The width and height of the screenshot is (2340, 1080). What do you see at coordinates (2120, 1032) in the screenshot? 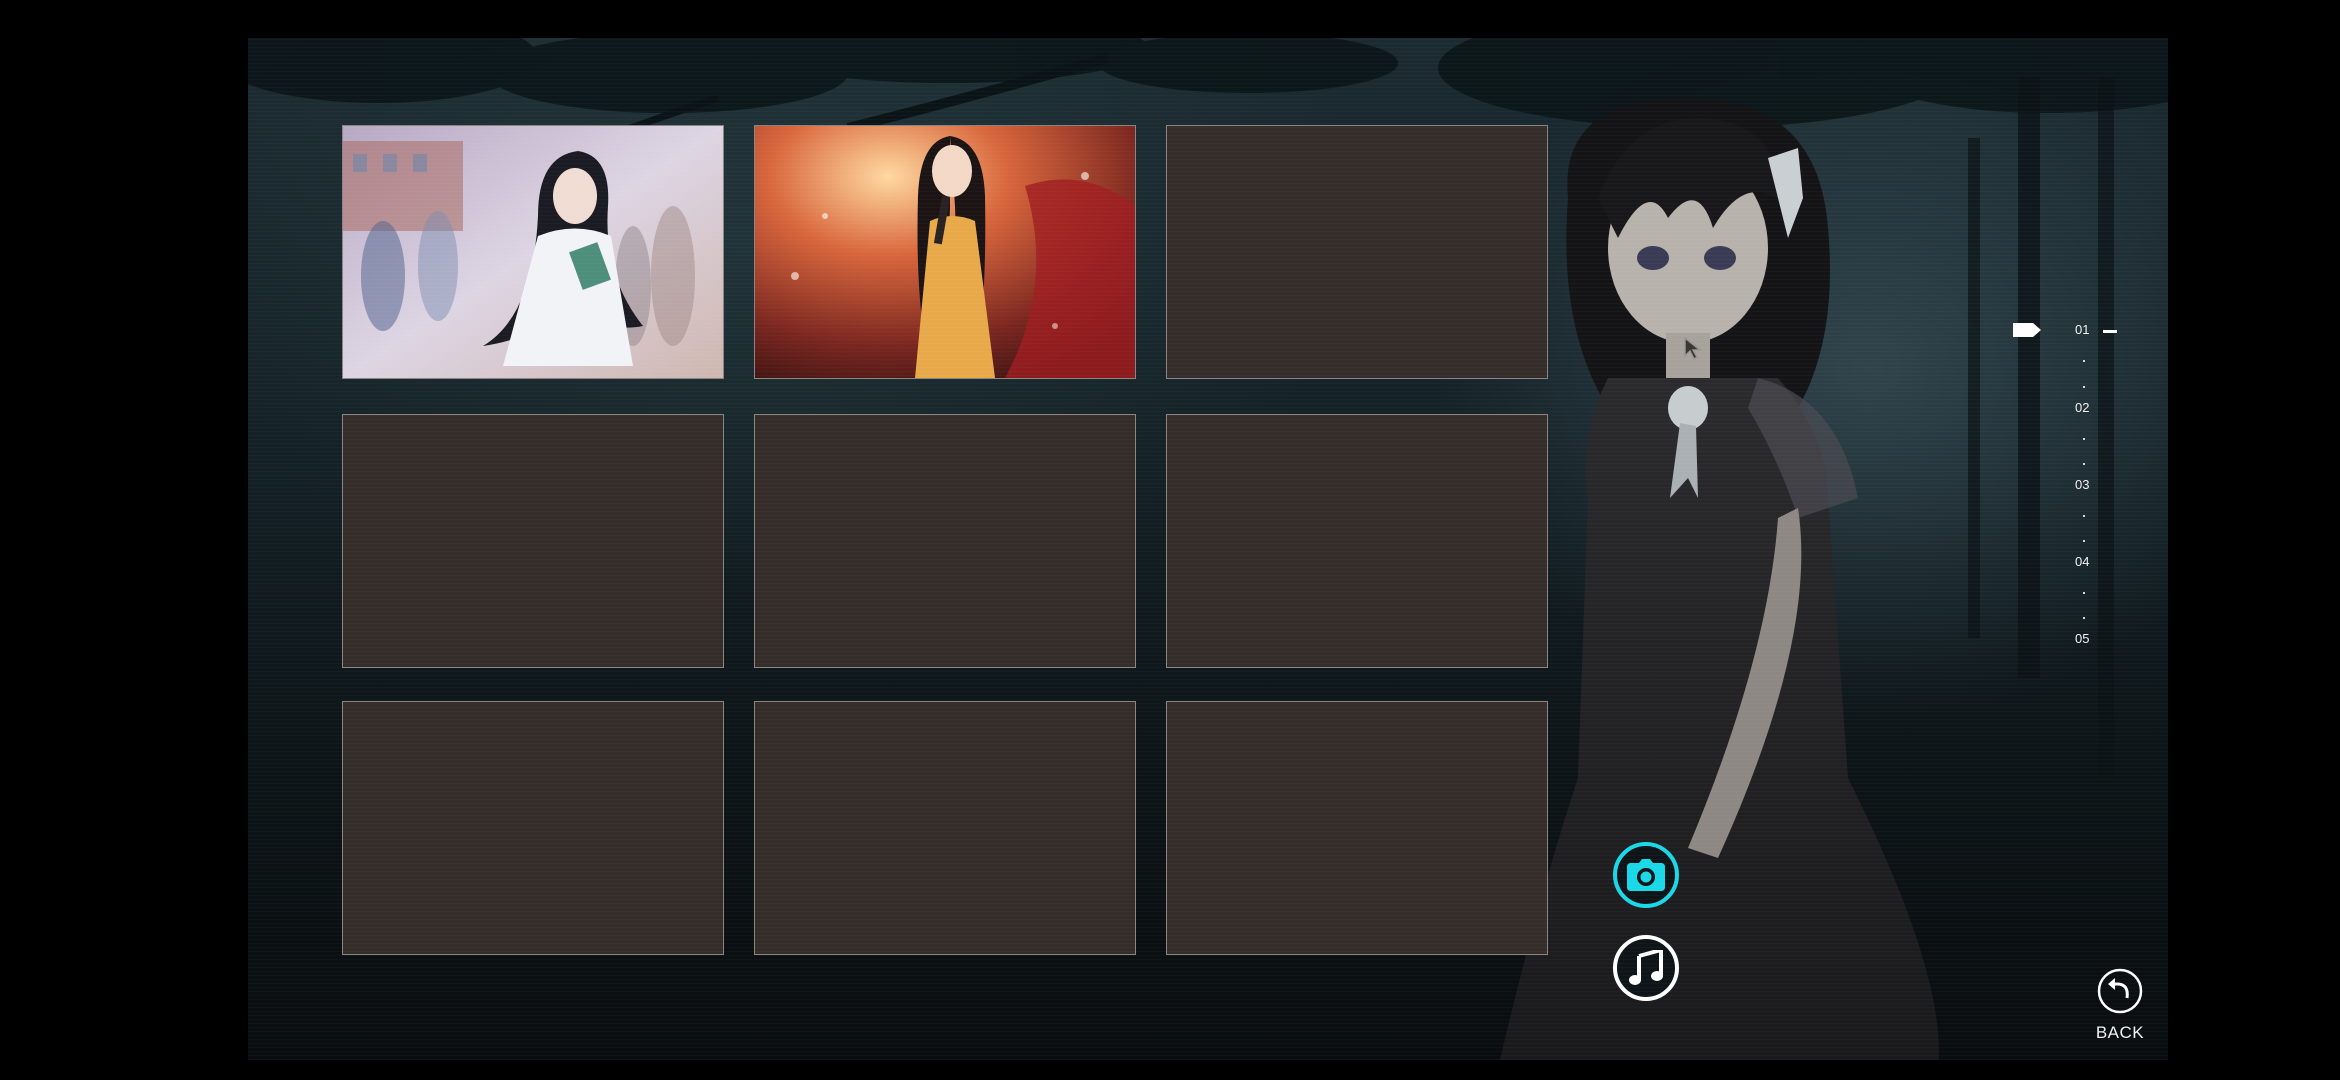
I see `back-label: BACK` at bounding box center [2120, 1032].